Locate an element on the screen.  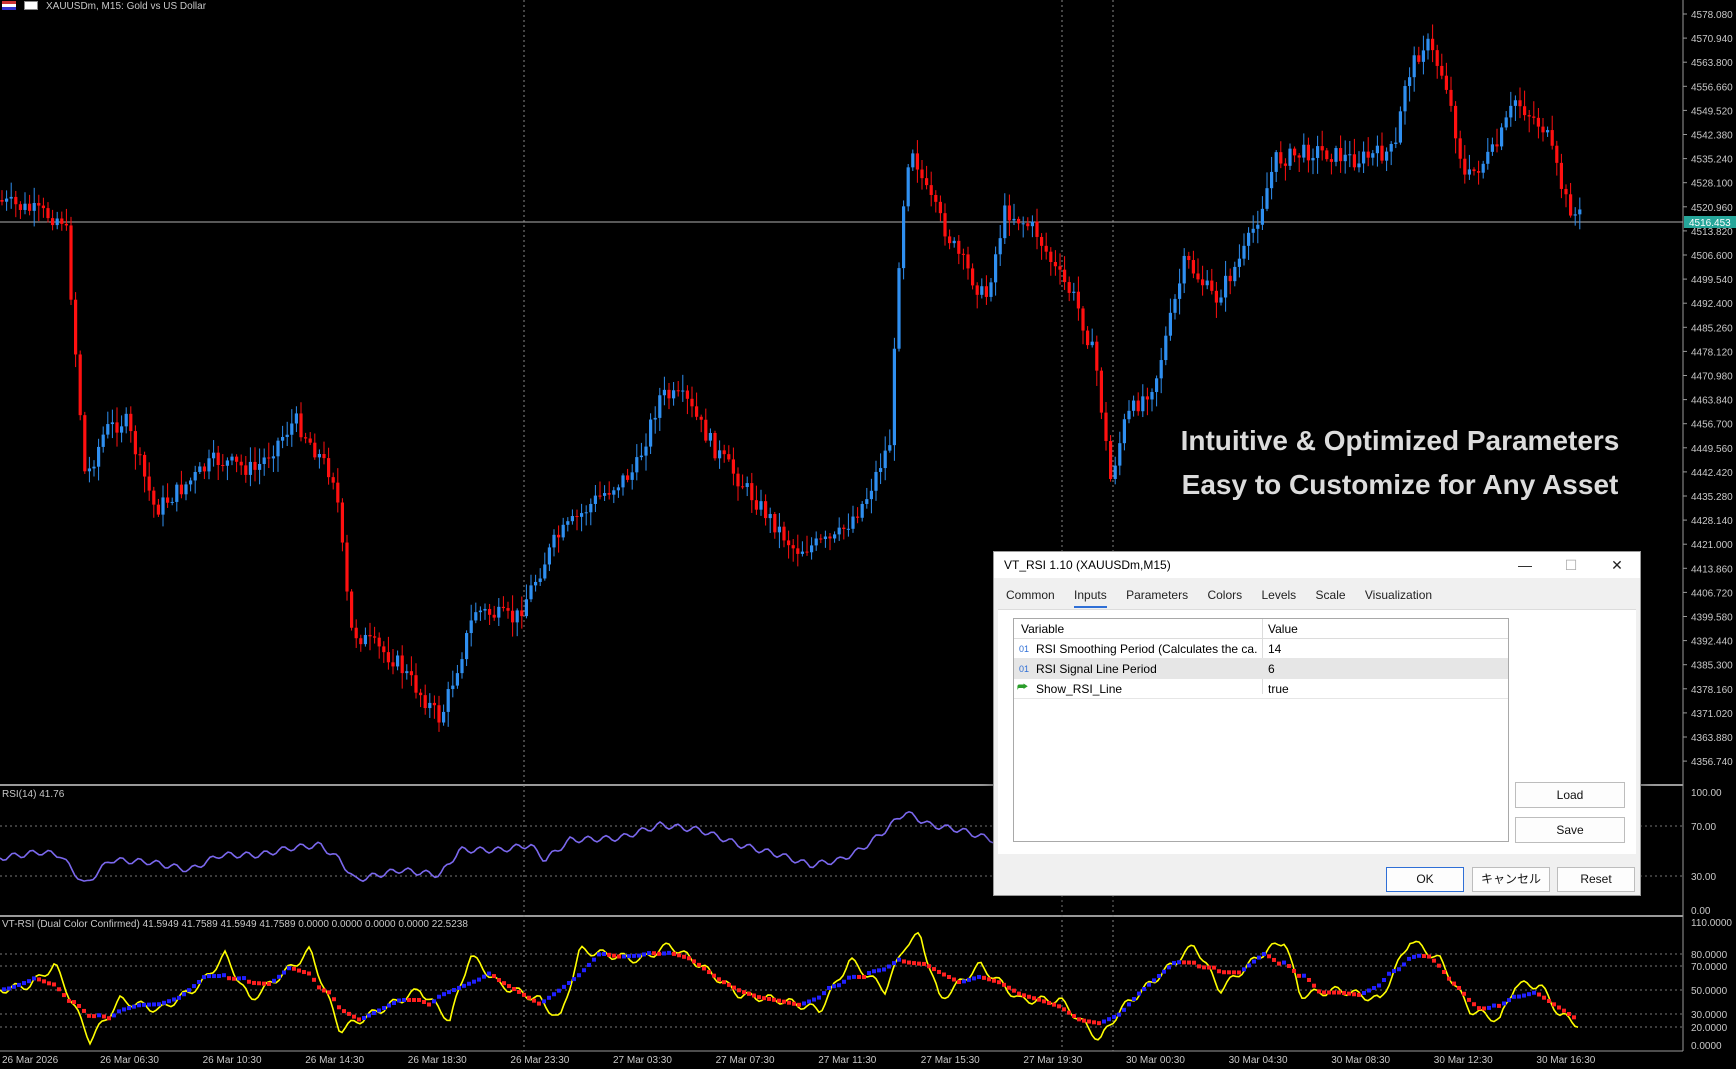
variable-value: true is located at coordinates (1278, 689).